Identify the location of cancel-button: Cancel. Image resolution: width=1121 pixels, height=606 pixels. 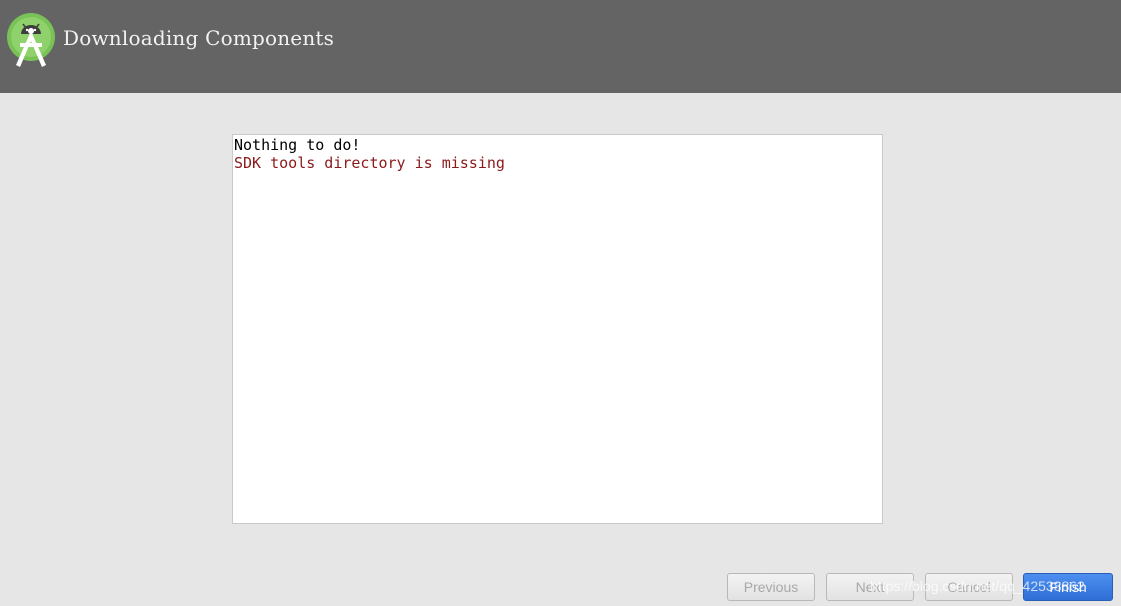
(969, 587).